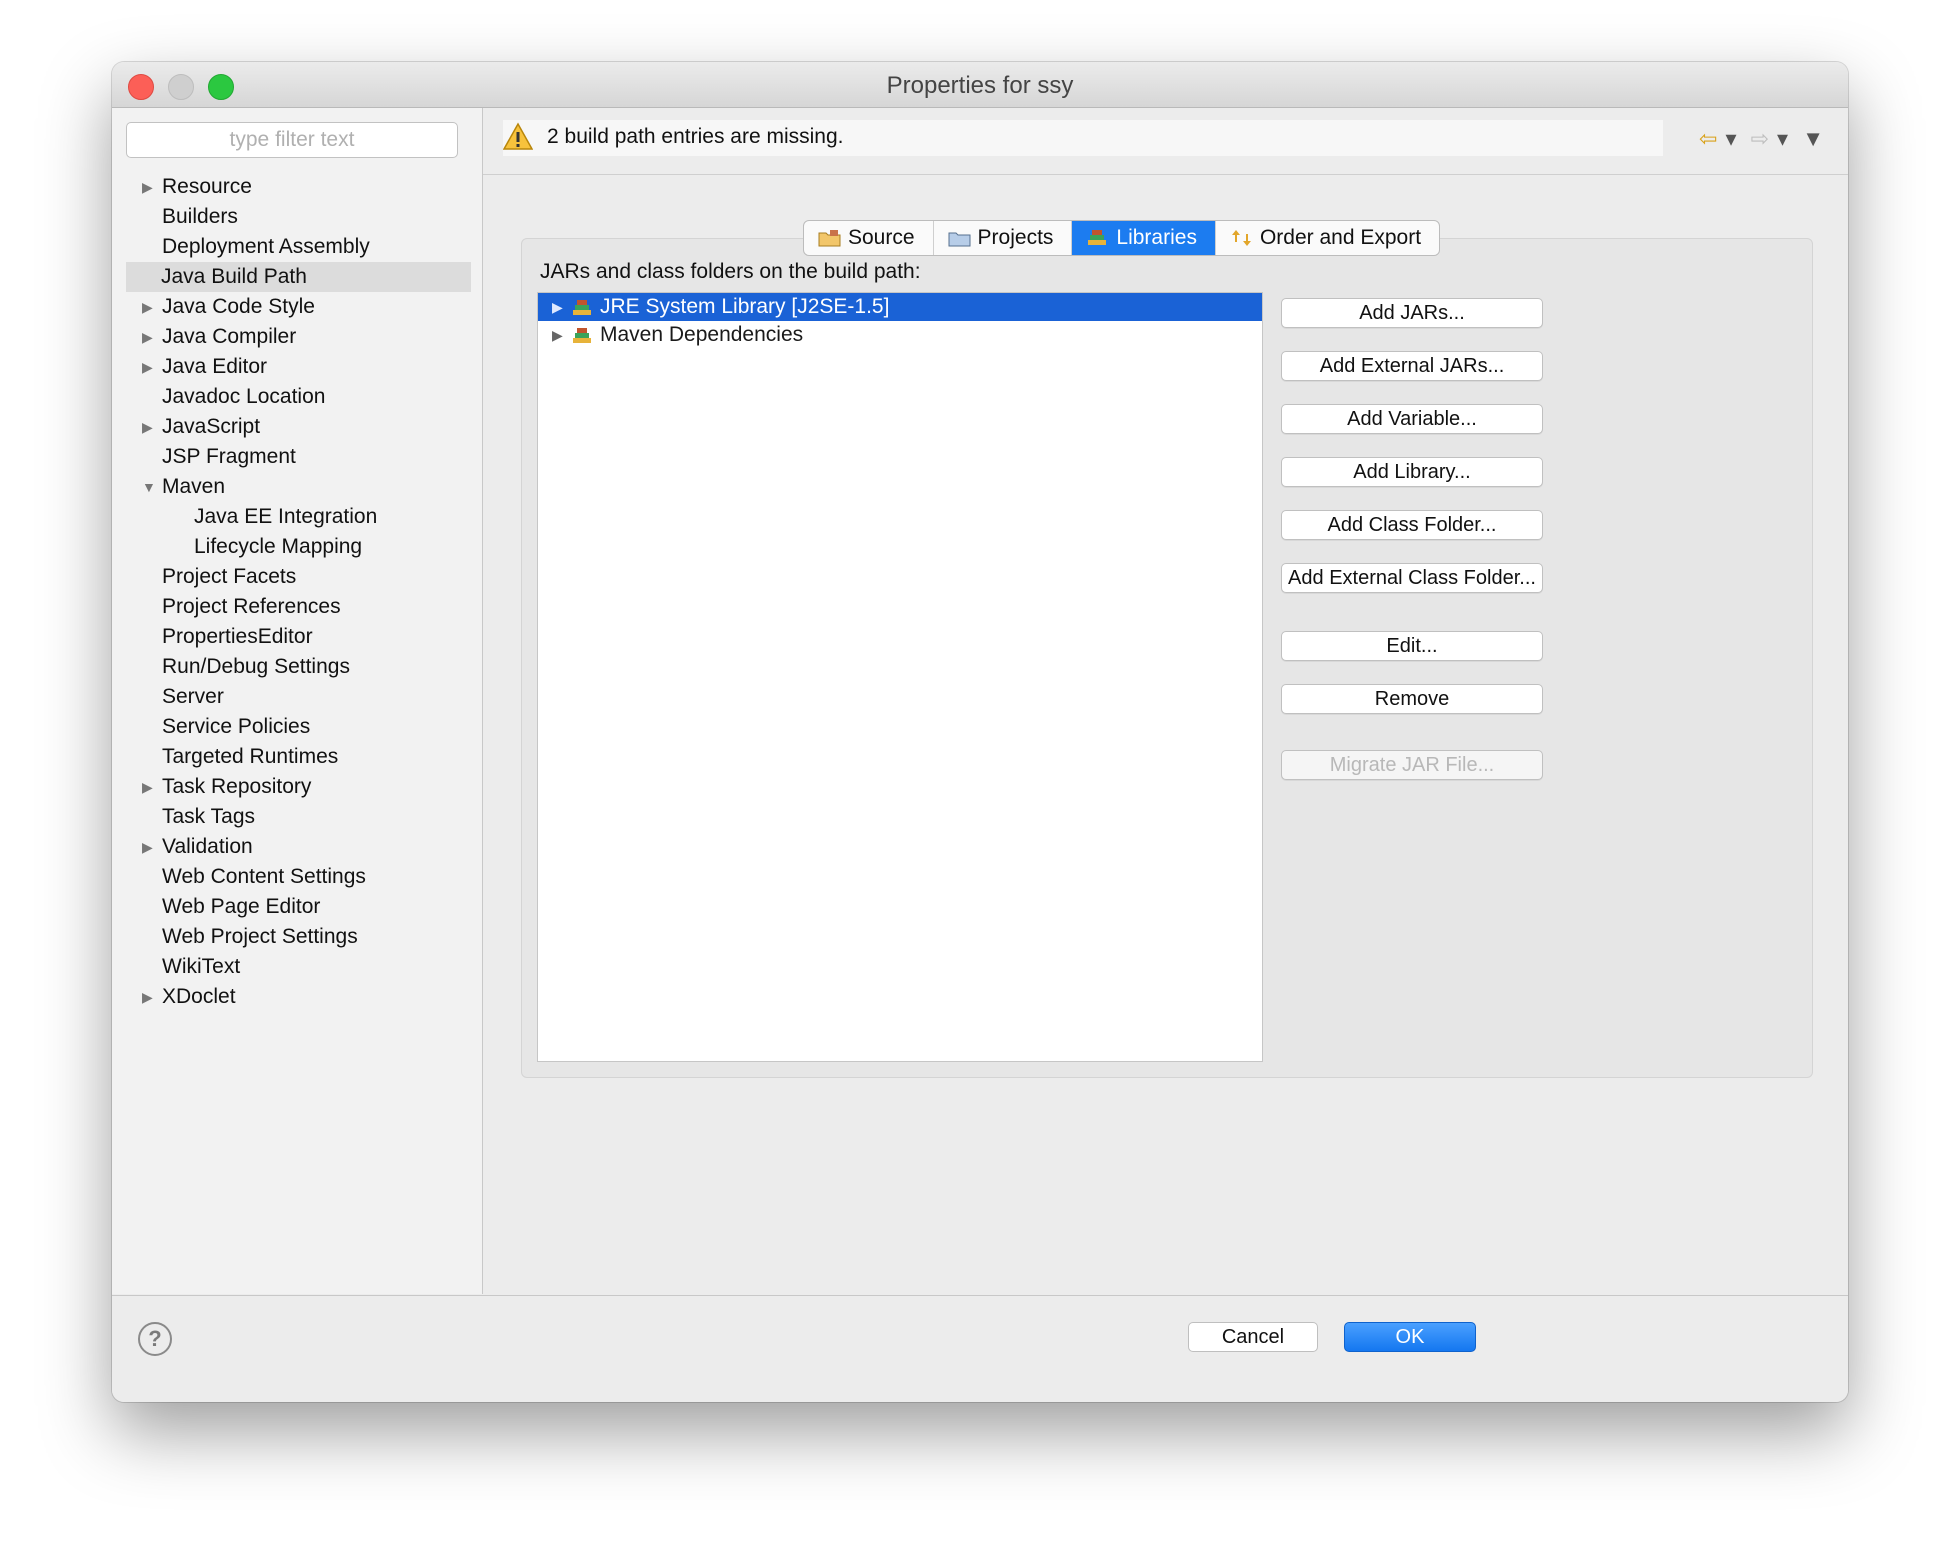 The height and width of the screenshot is (1564, 1960). I want to click on sidebar-item-label: Java Compiler, so click(229, 336).